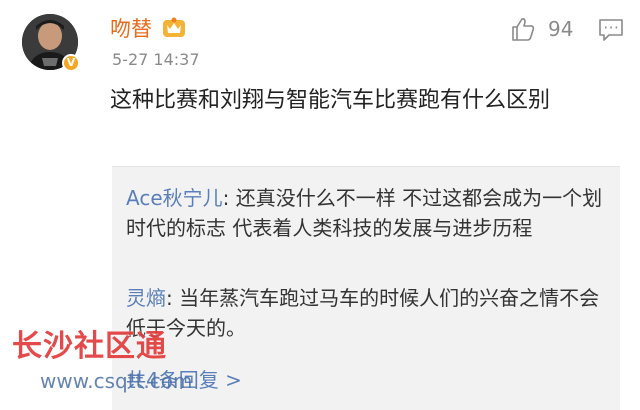 The width and height of the screenshot is (640, 410). Describe the element at coordinates (156, 59) in the screenshot. I see `comment-timestamp: 5-27 14:37` at that location.